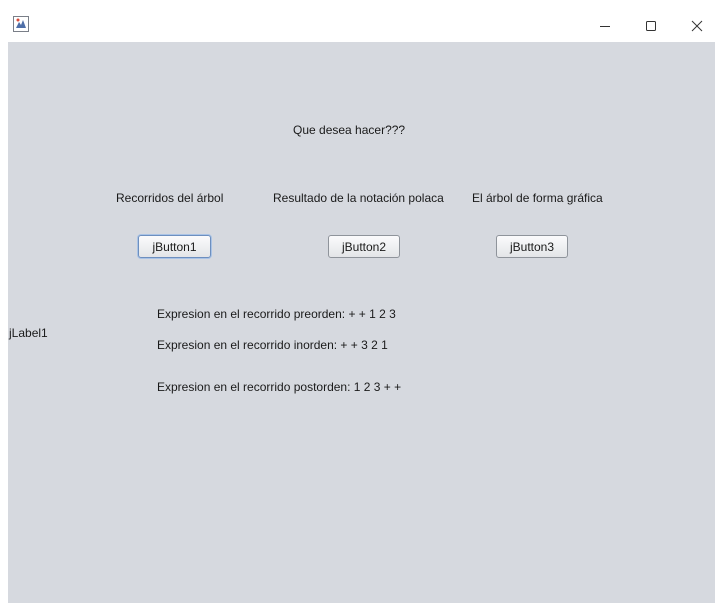 The image size is (715, 603). Describe the element at coordinates (349, 130) in the screenshot. I see `prompt-label: Que desea hacer???` at that location.